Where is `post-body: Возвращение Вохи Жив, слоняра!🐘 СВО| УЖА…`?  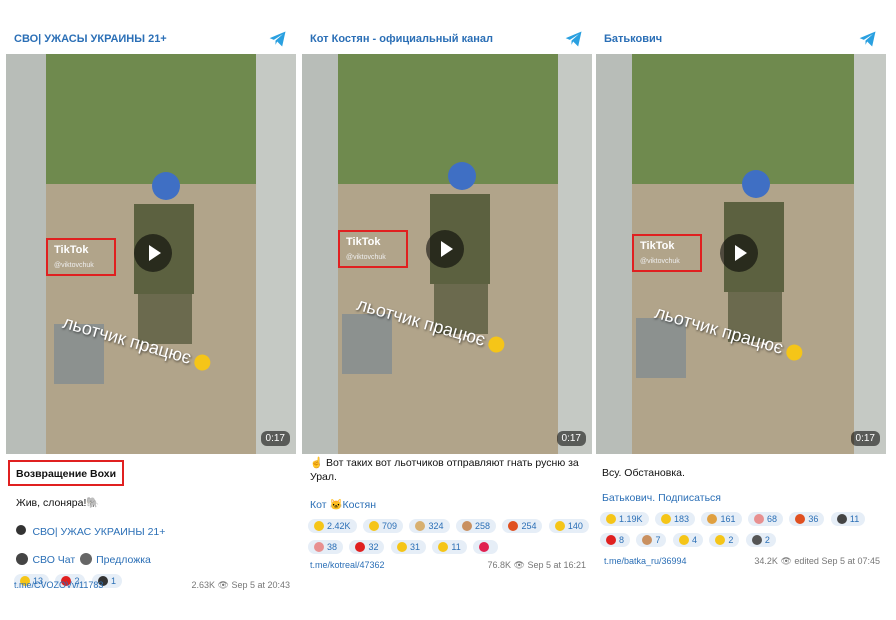
post-body: Возвращение Вохи Жив, слоняра!🐘 СВО| УЖА… is located at coordinates (151, 523).